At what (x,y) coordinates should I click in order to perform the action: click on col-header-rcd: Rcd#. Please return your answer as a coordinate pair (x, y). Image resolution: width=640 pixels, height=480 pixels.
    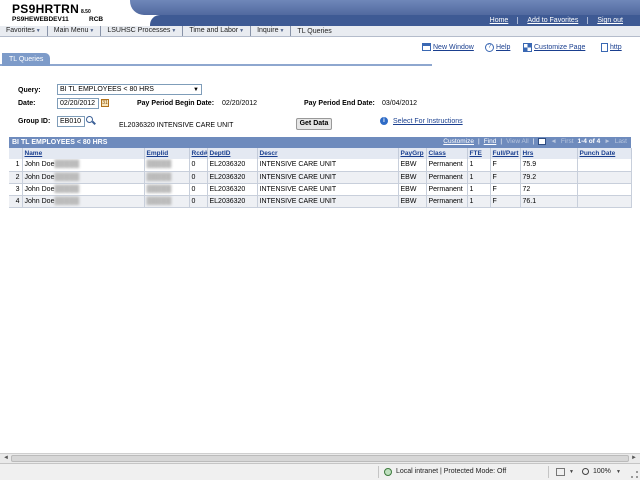
    Looking at the image, I should click on (198, 153).